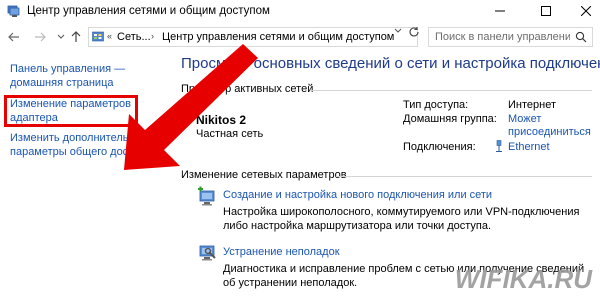 Image resolution: width=600 pixels, height=298 pixels. I want to click on arrow-left-icon, so click(13, 37).